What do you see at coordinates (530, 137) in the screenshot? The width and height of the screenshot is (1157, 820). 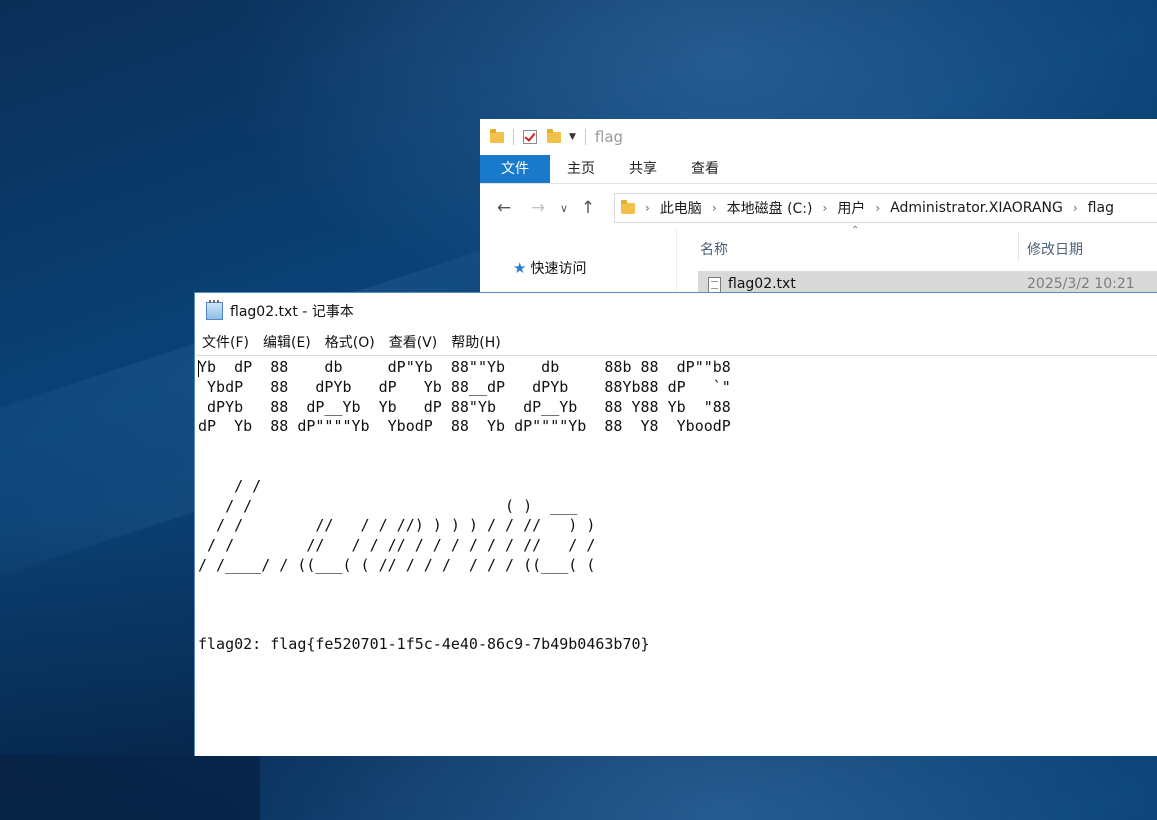 I see `properties-icon` at bounding box center [530, 137].